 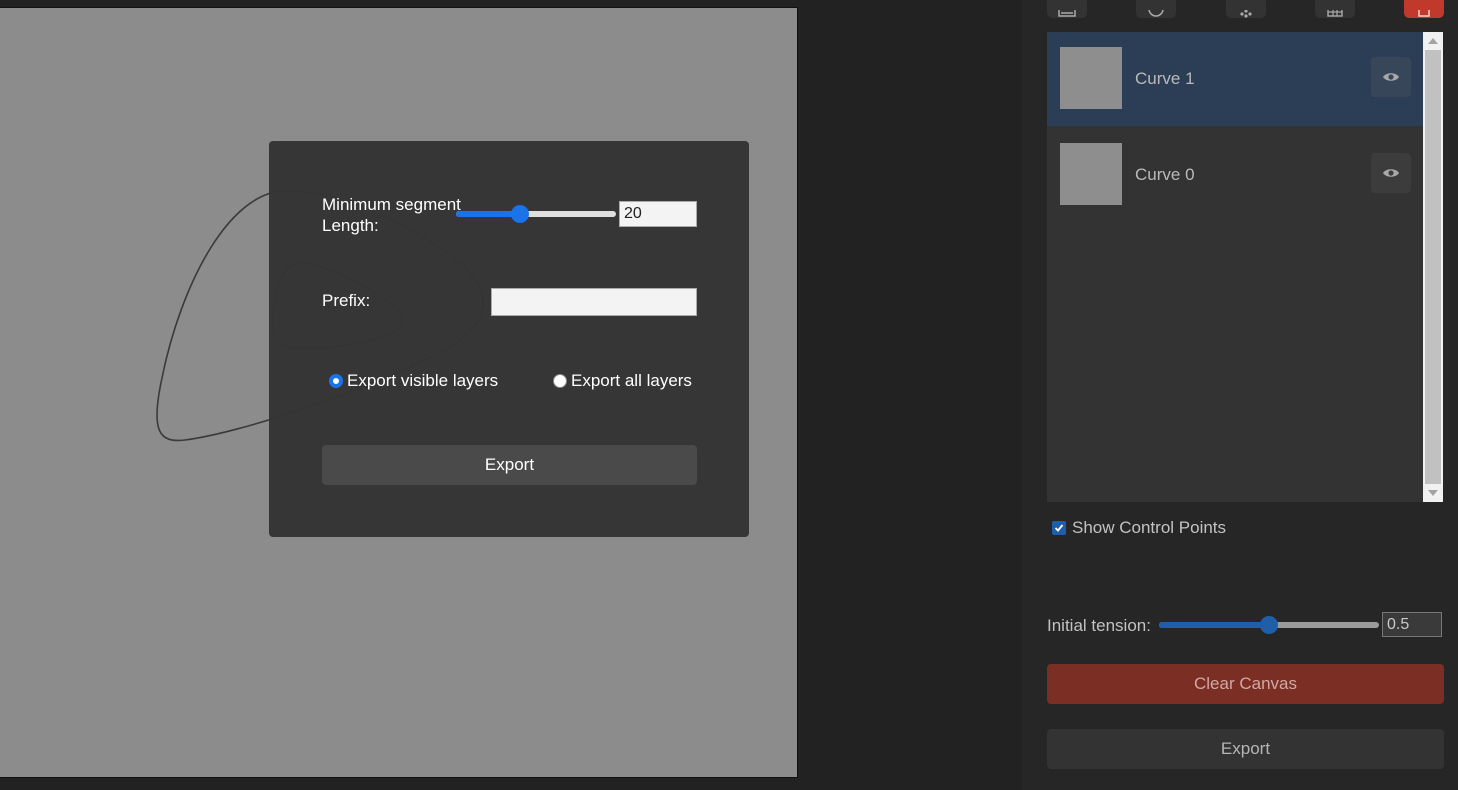 I want to click on min-segment-slider, so click(x=536, y=214).